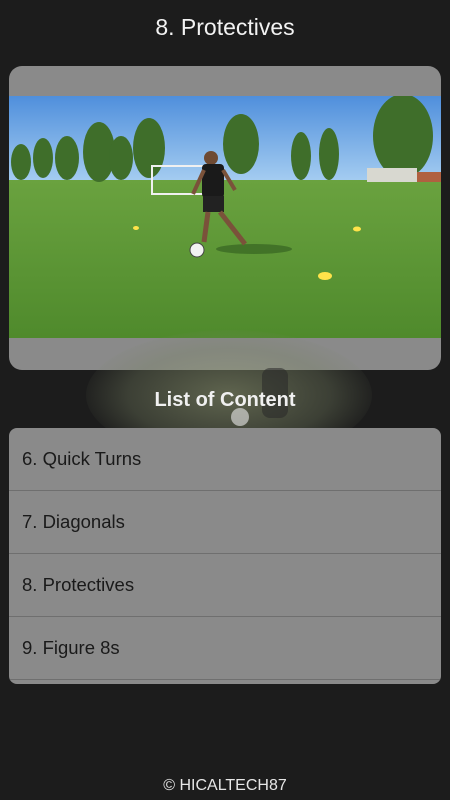 The image size is (450, 800). I want to click on list-heading: List of Content, so click(225, 400).